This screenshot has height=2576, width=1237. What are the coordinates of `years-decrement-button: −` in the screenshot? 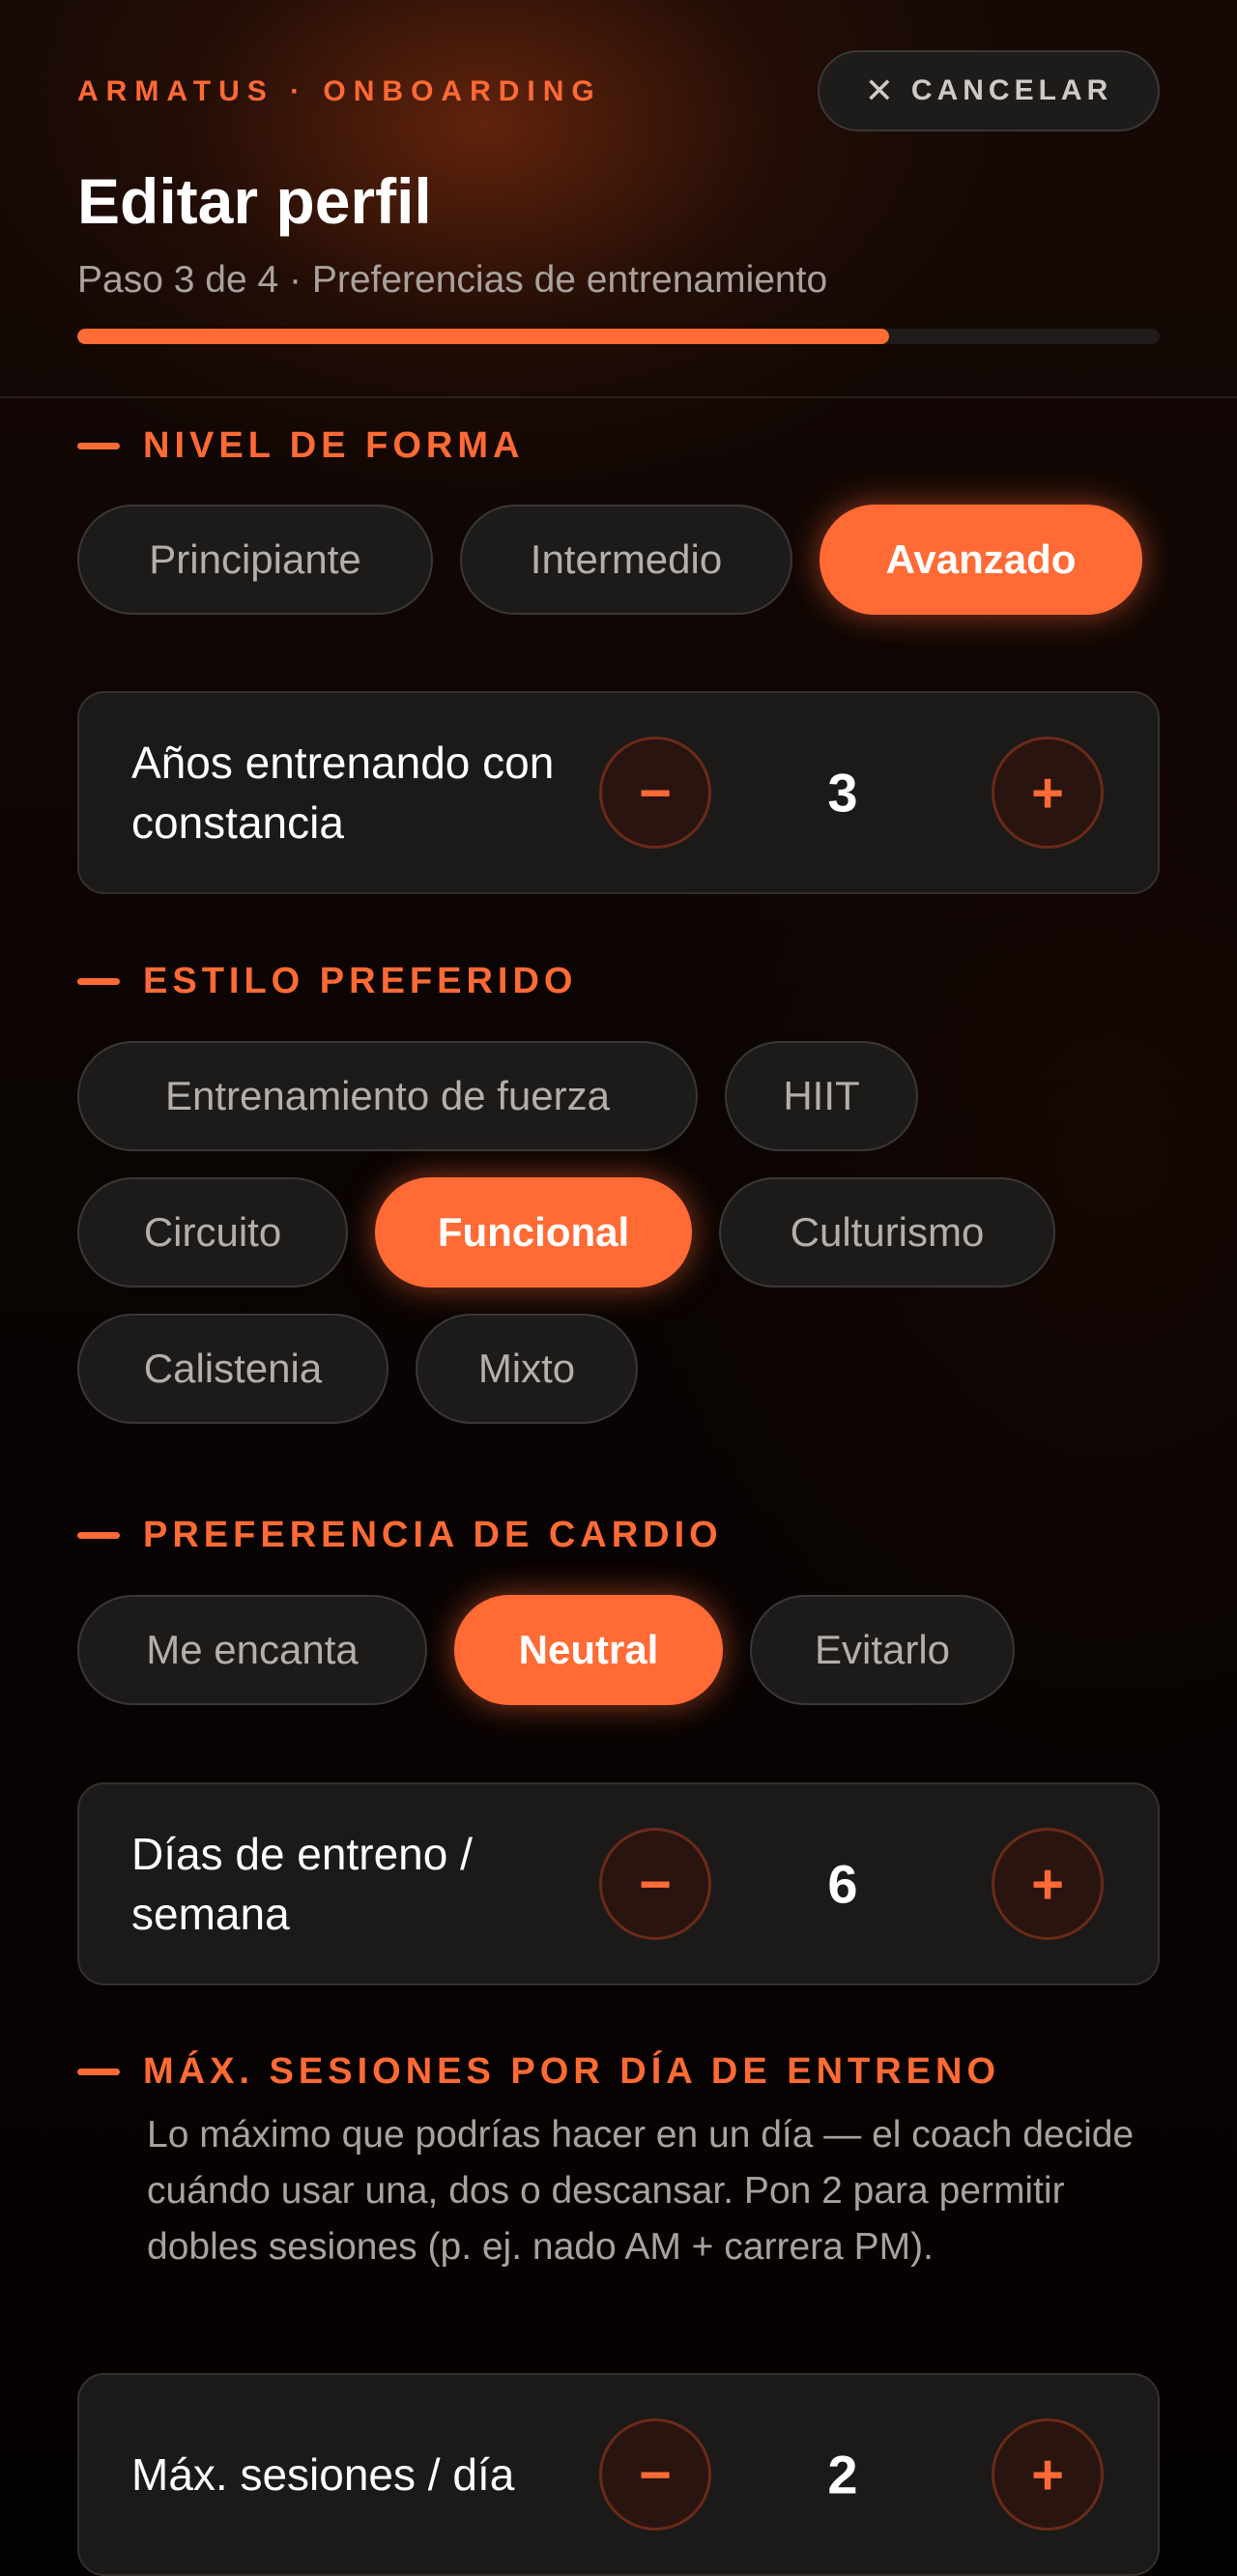 It's located at (655, 793).